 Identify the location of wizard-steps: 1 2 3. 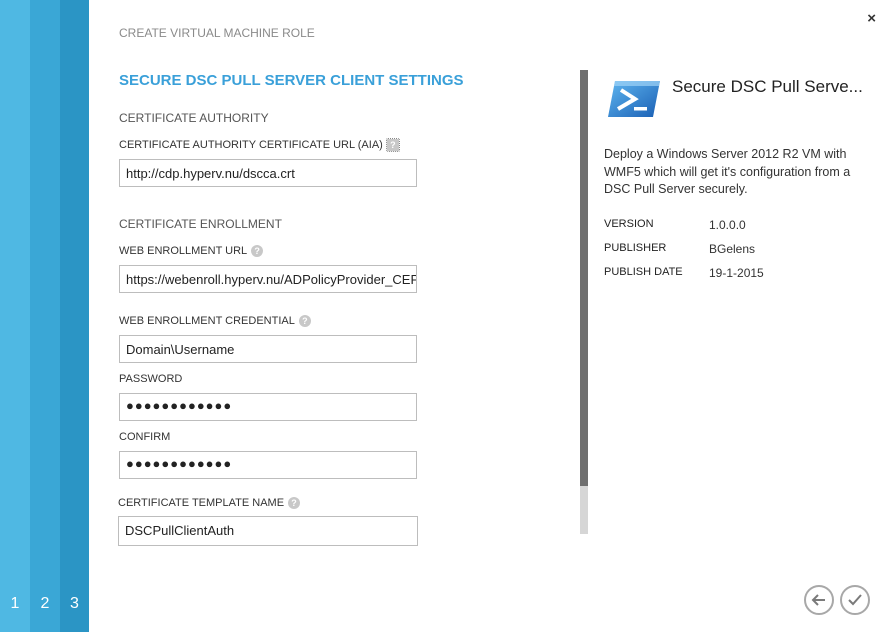
(44, 316).